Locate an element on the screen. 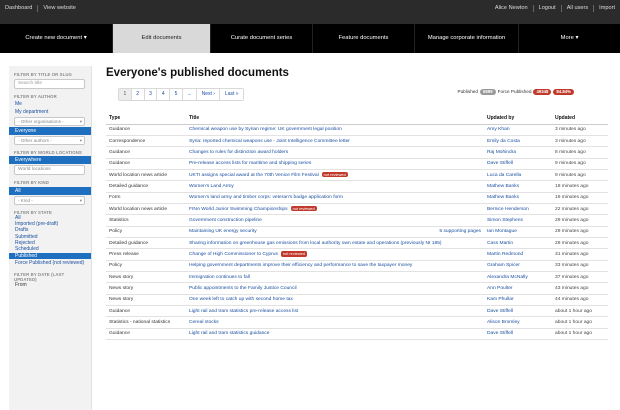 The height and width of the screenshot is (410, 620). pagination-item: 4 is located at coordinates (164, 94).